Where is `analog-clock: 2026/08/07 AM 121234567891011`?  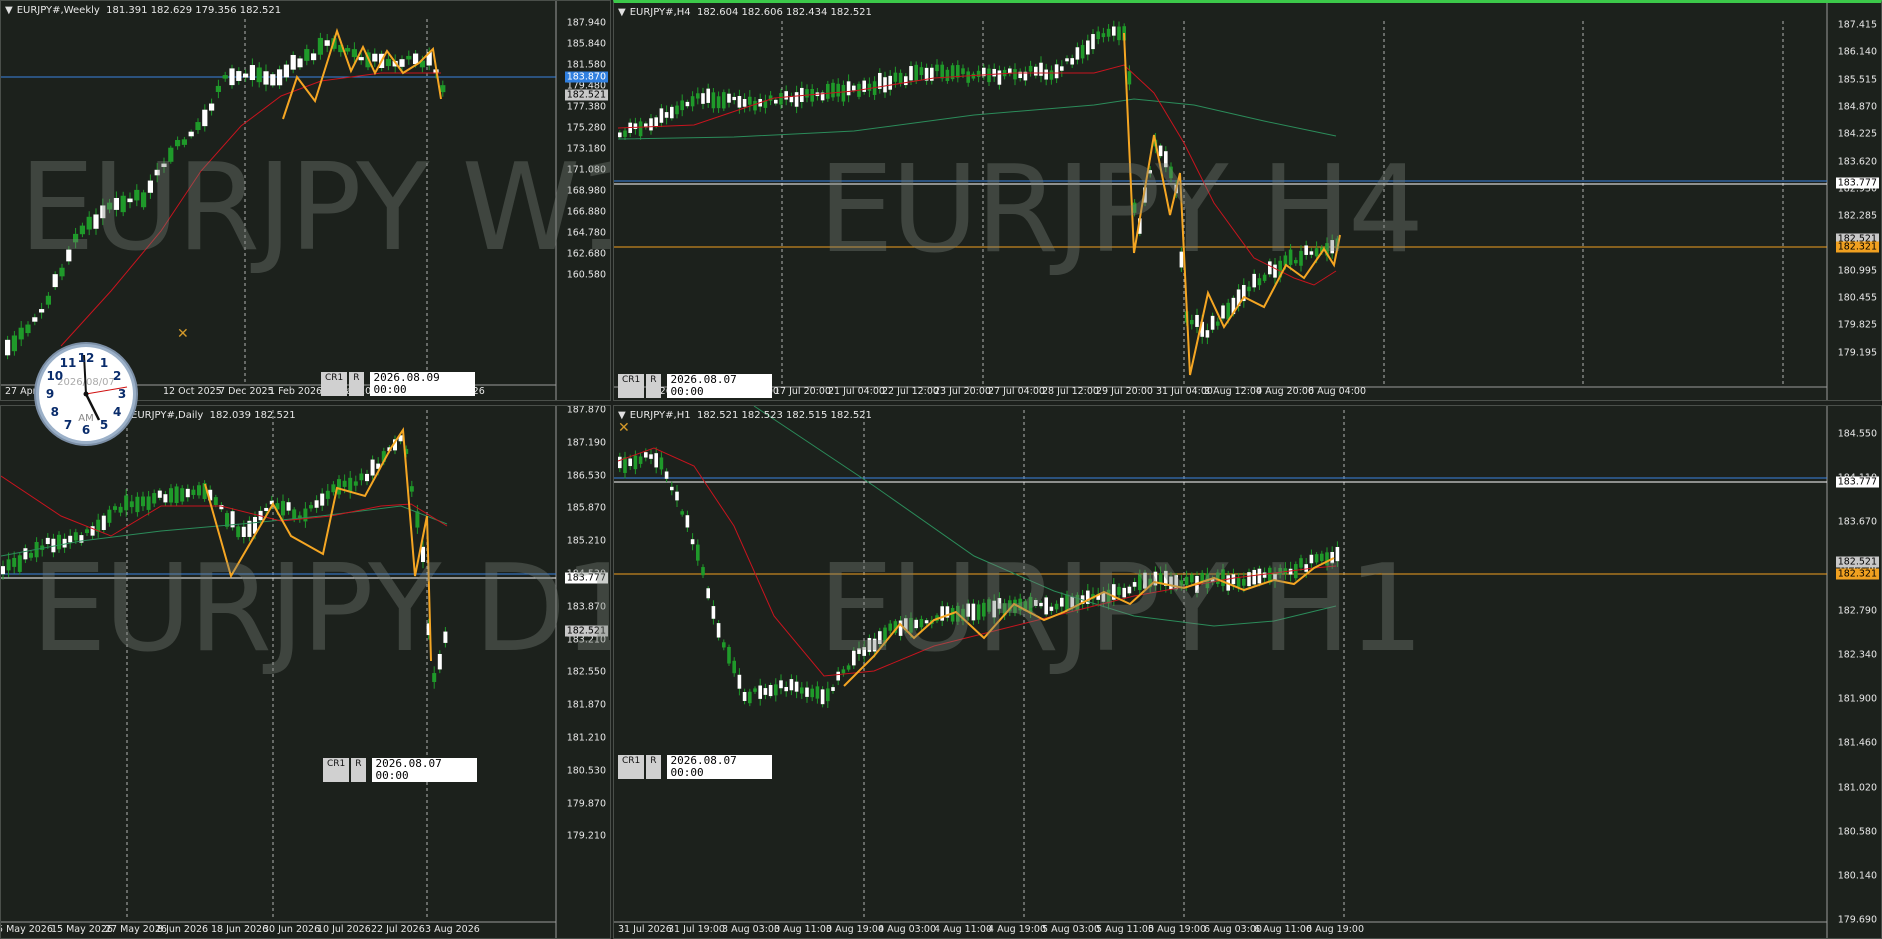
analog-clock: 2026/08/07 AM 121234567891011 is located at coordinates (86, 394).